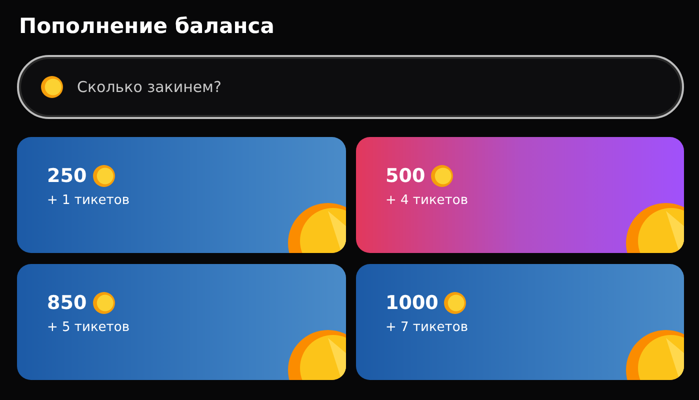 The height and width of the screenshot is (400, 699). What do you see at coordinates (88, 327) in the screenshot?
I see `ticket-bonus: + 5 тикетов` at bounding box center [88, 327].